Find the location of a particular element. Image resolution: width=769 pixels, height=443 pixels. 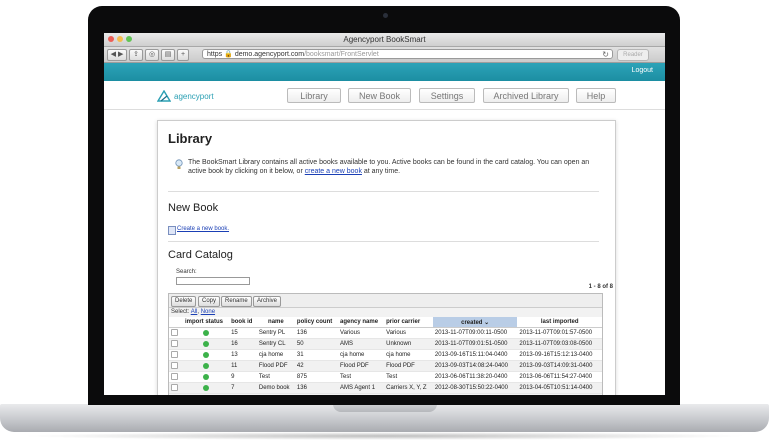

column-header-import-status: import status is located at coordinates (206, 322).